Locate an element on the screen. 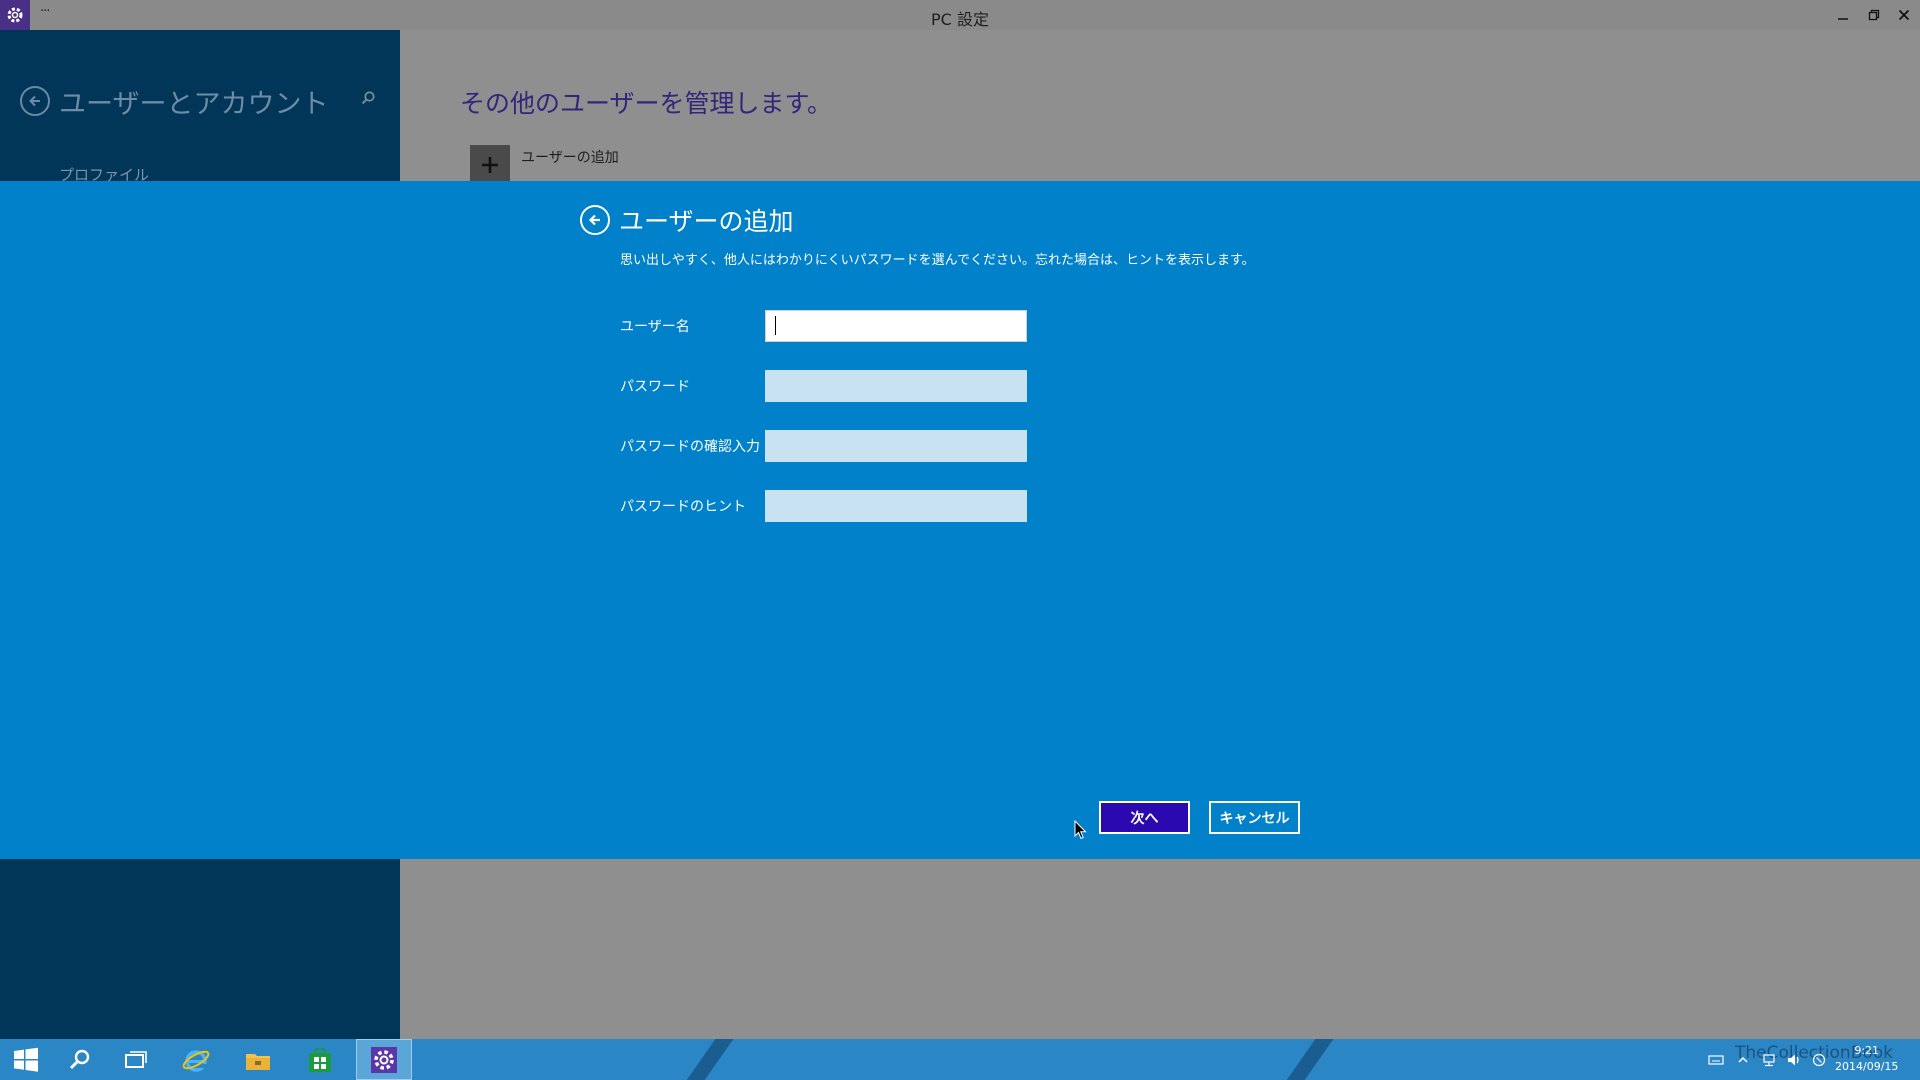 This screenshot has height=1080, width=1920. dialog-title: ユーザーの追加 is located at coordinates (706, 221).